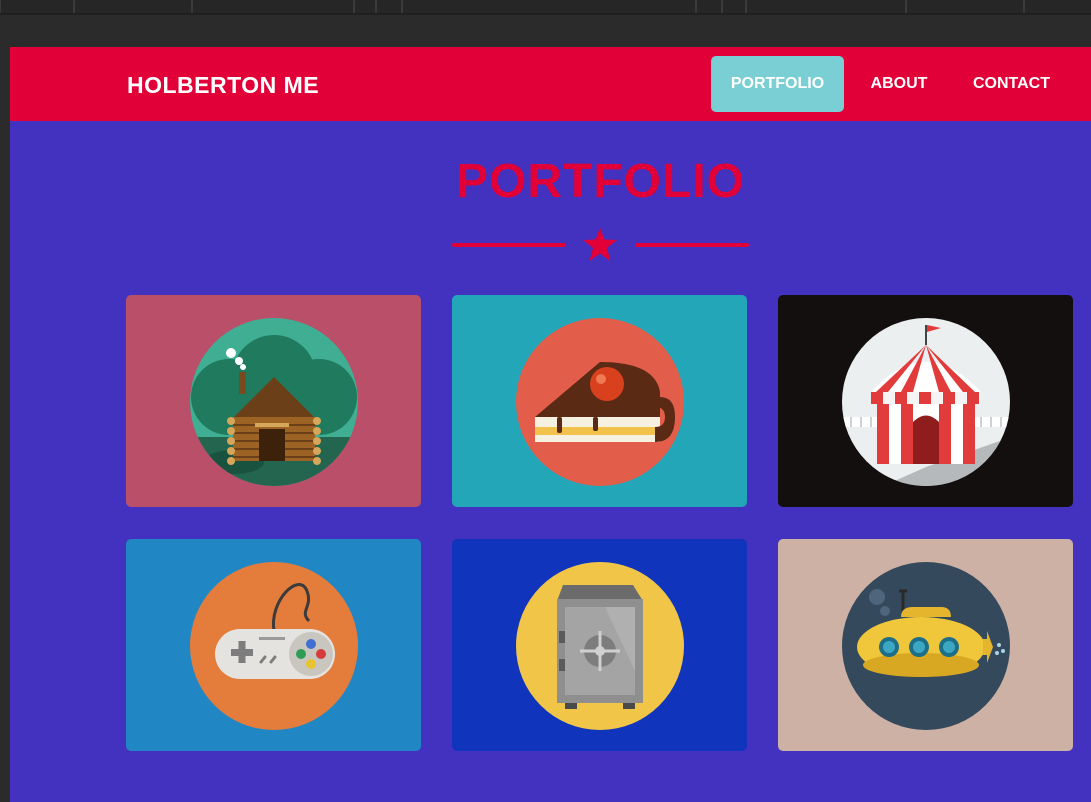 The image size is (1091, 802). I want to click on browser-toolbar, so click(545, 31).